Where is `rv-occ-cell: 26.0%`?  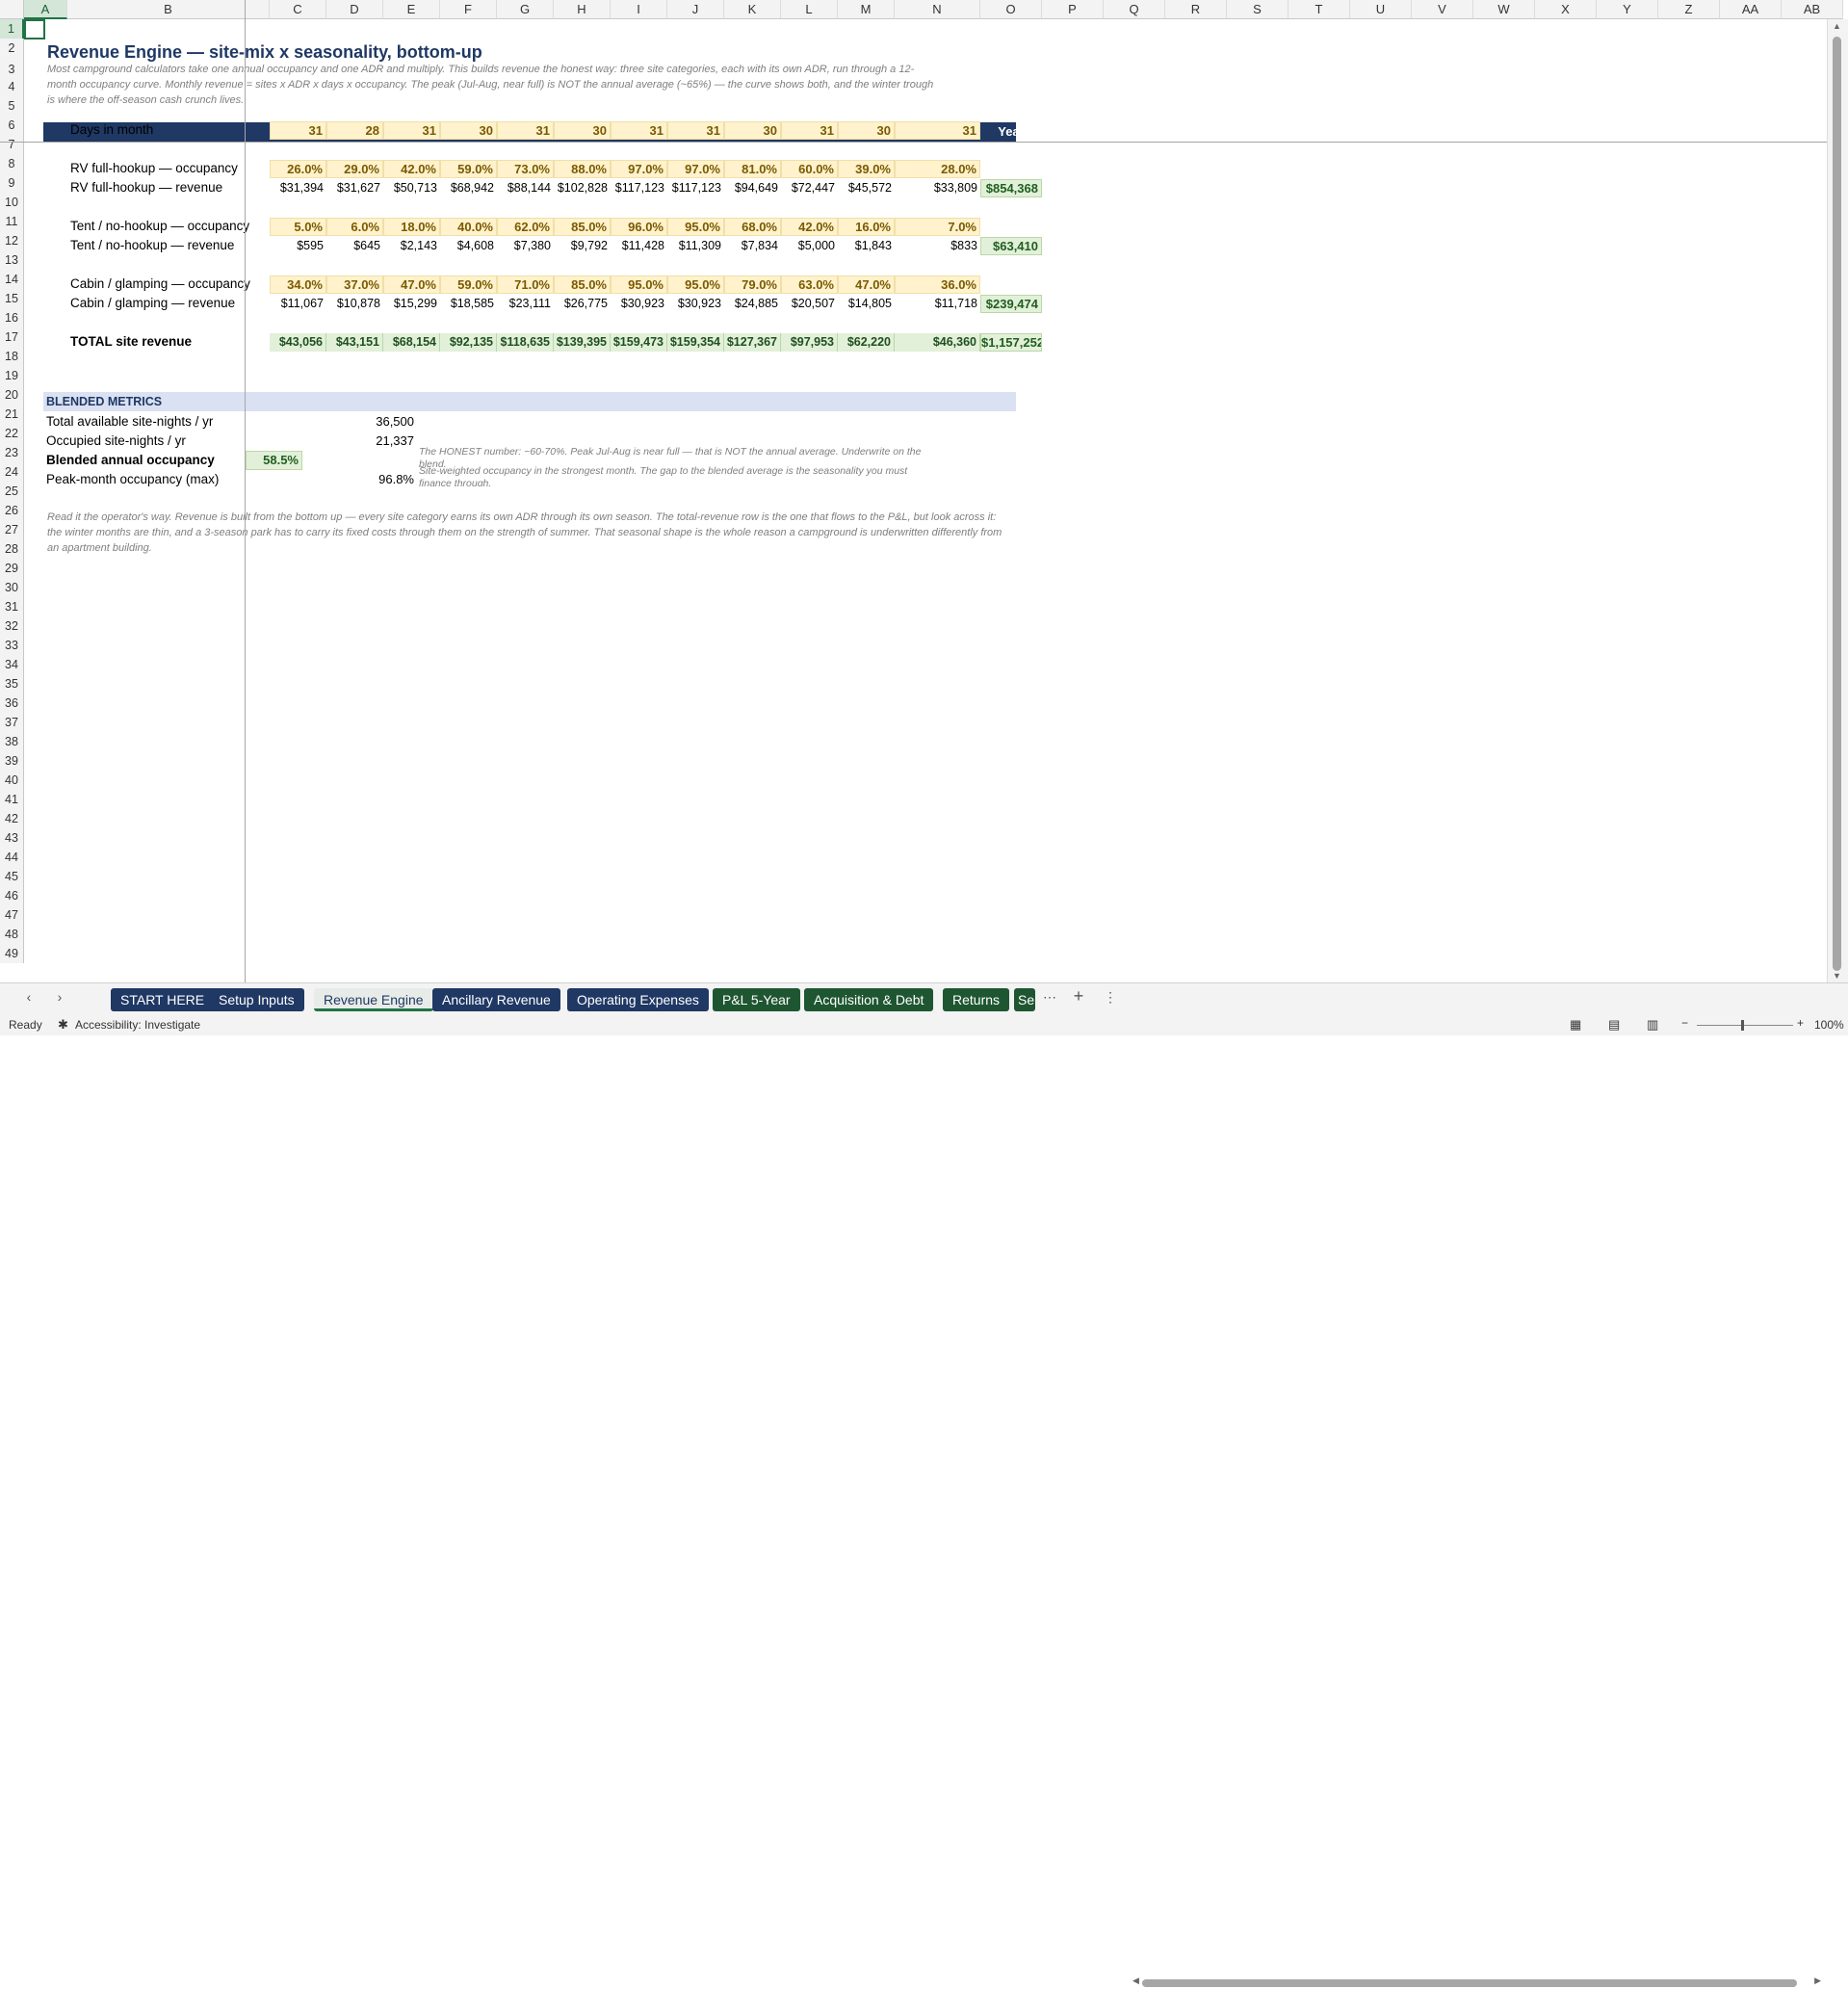
rv-occ-cell: 26.0% is located at coordinates (298, 169).